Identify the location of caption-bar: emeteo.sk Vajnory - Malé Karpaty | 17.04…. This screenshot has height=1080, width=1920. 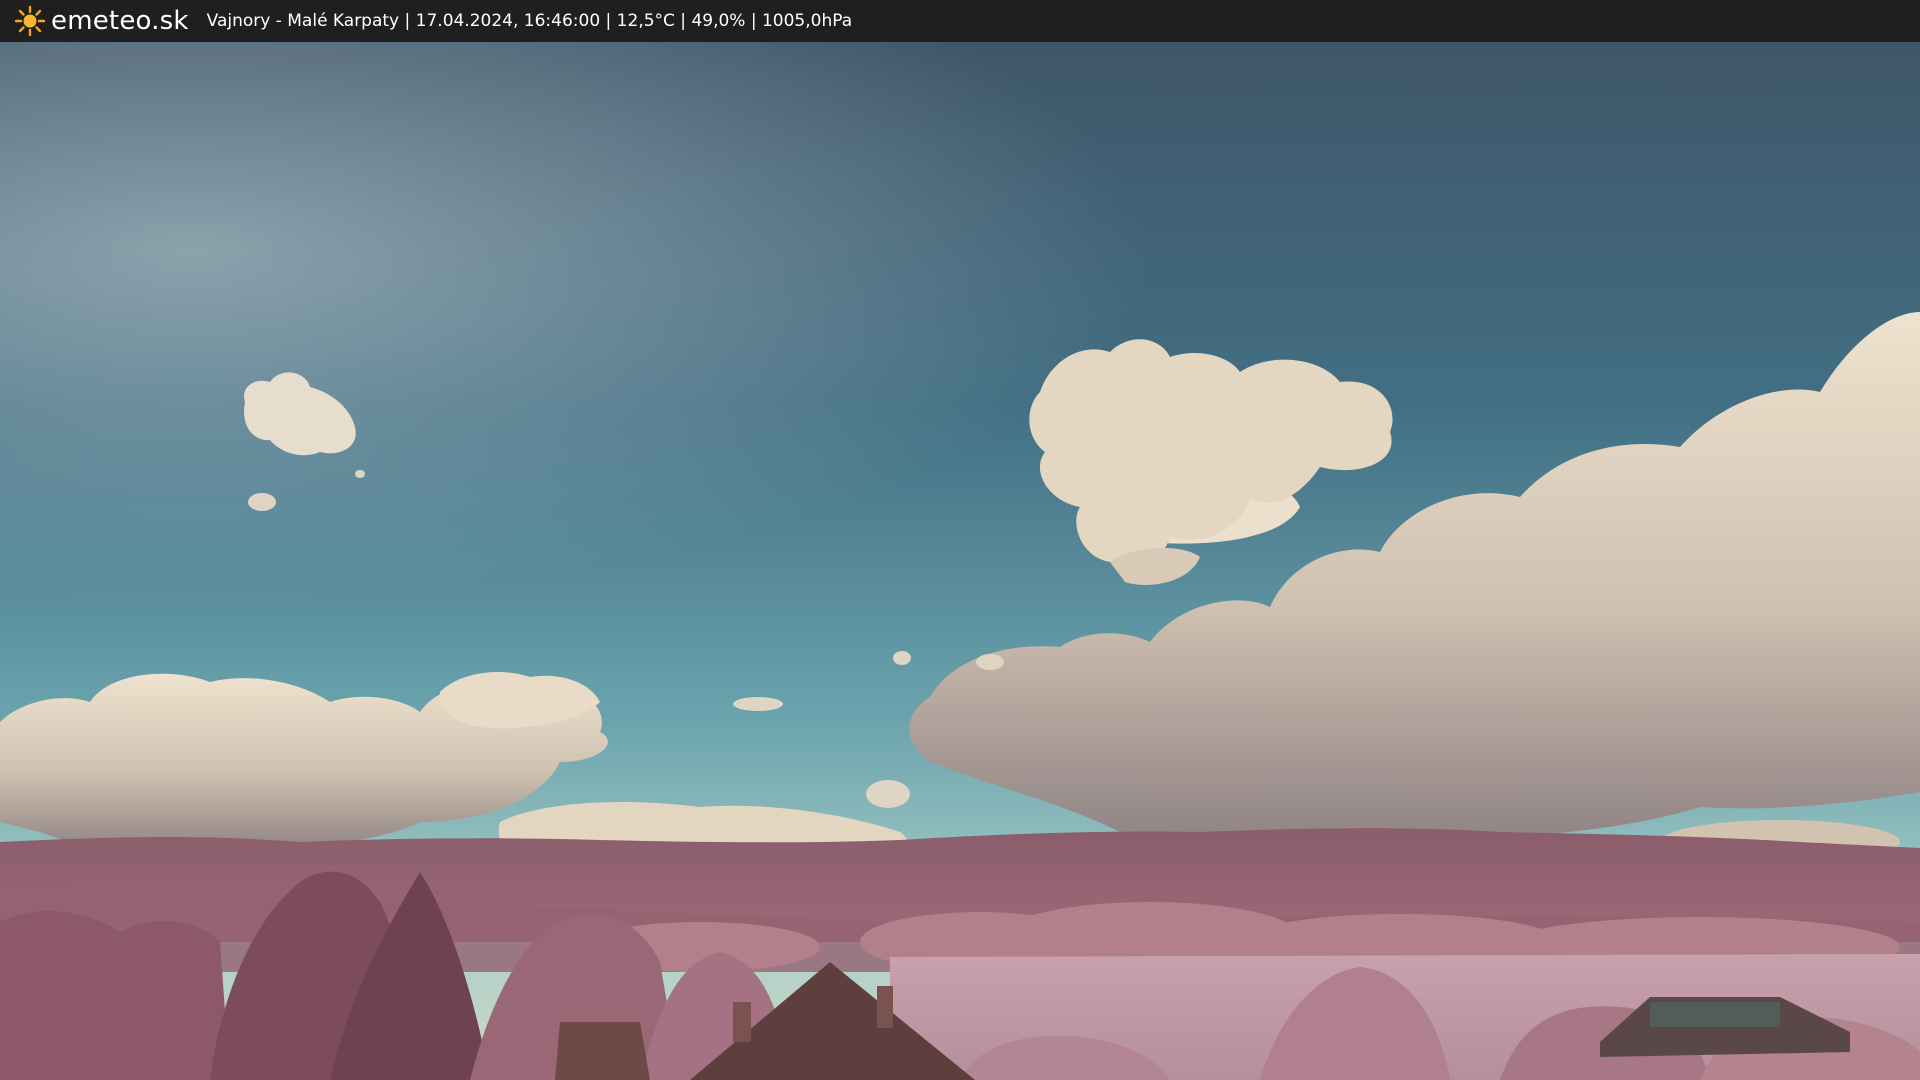
(960, 21).